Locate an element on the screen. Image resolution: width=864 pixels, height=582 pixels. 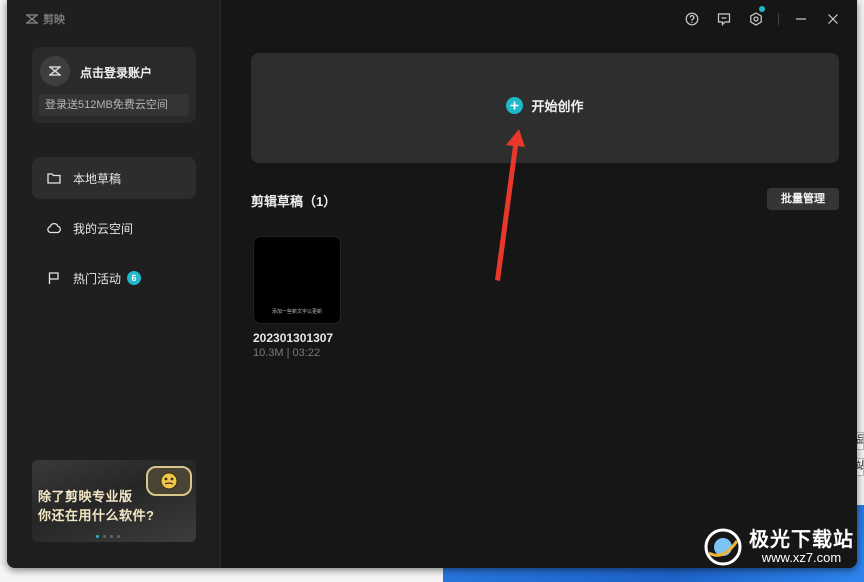
feedback-icon is located at coordinates (724, 19).